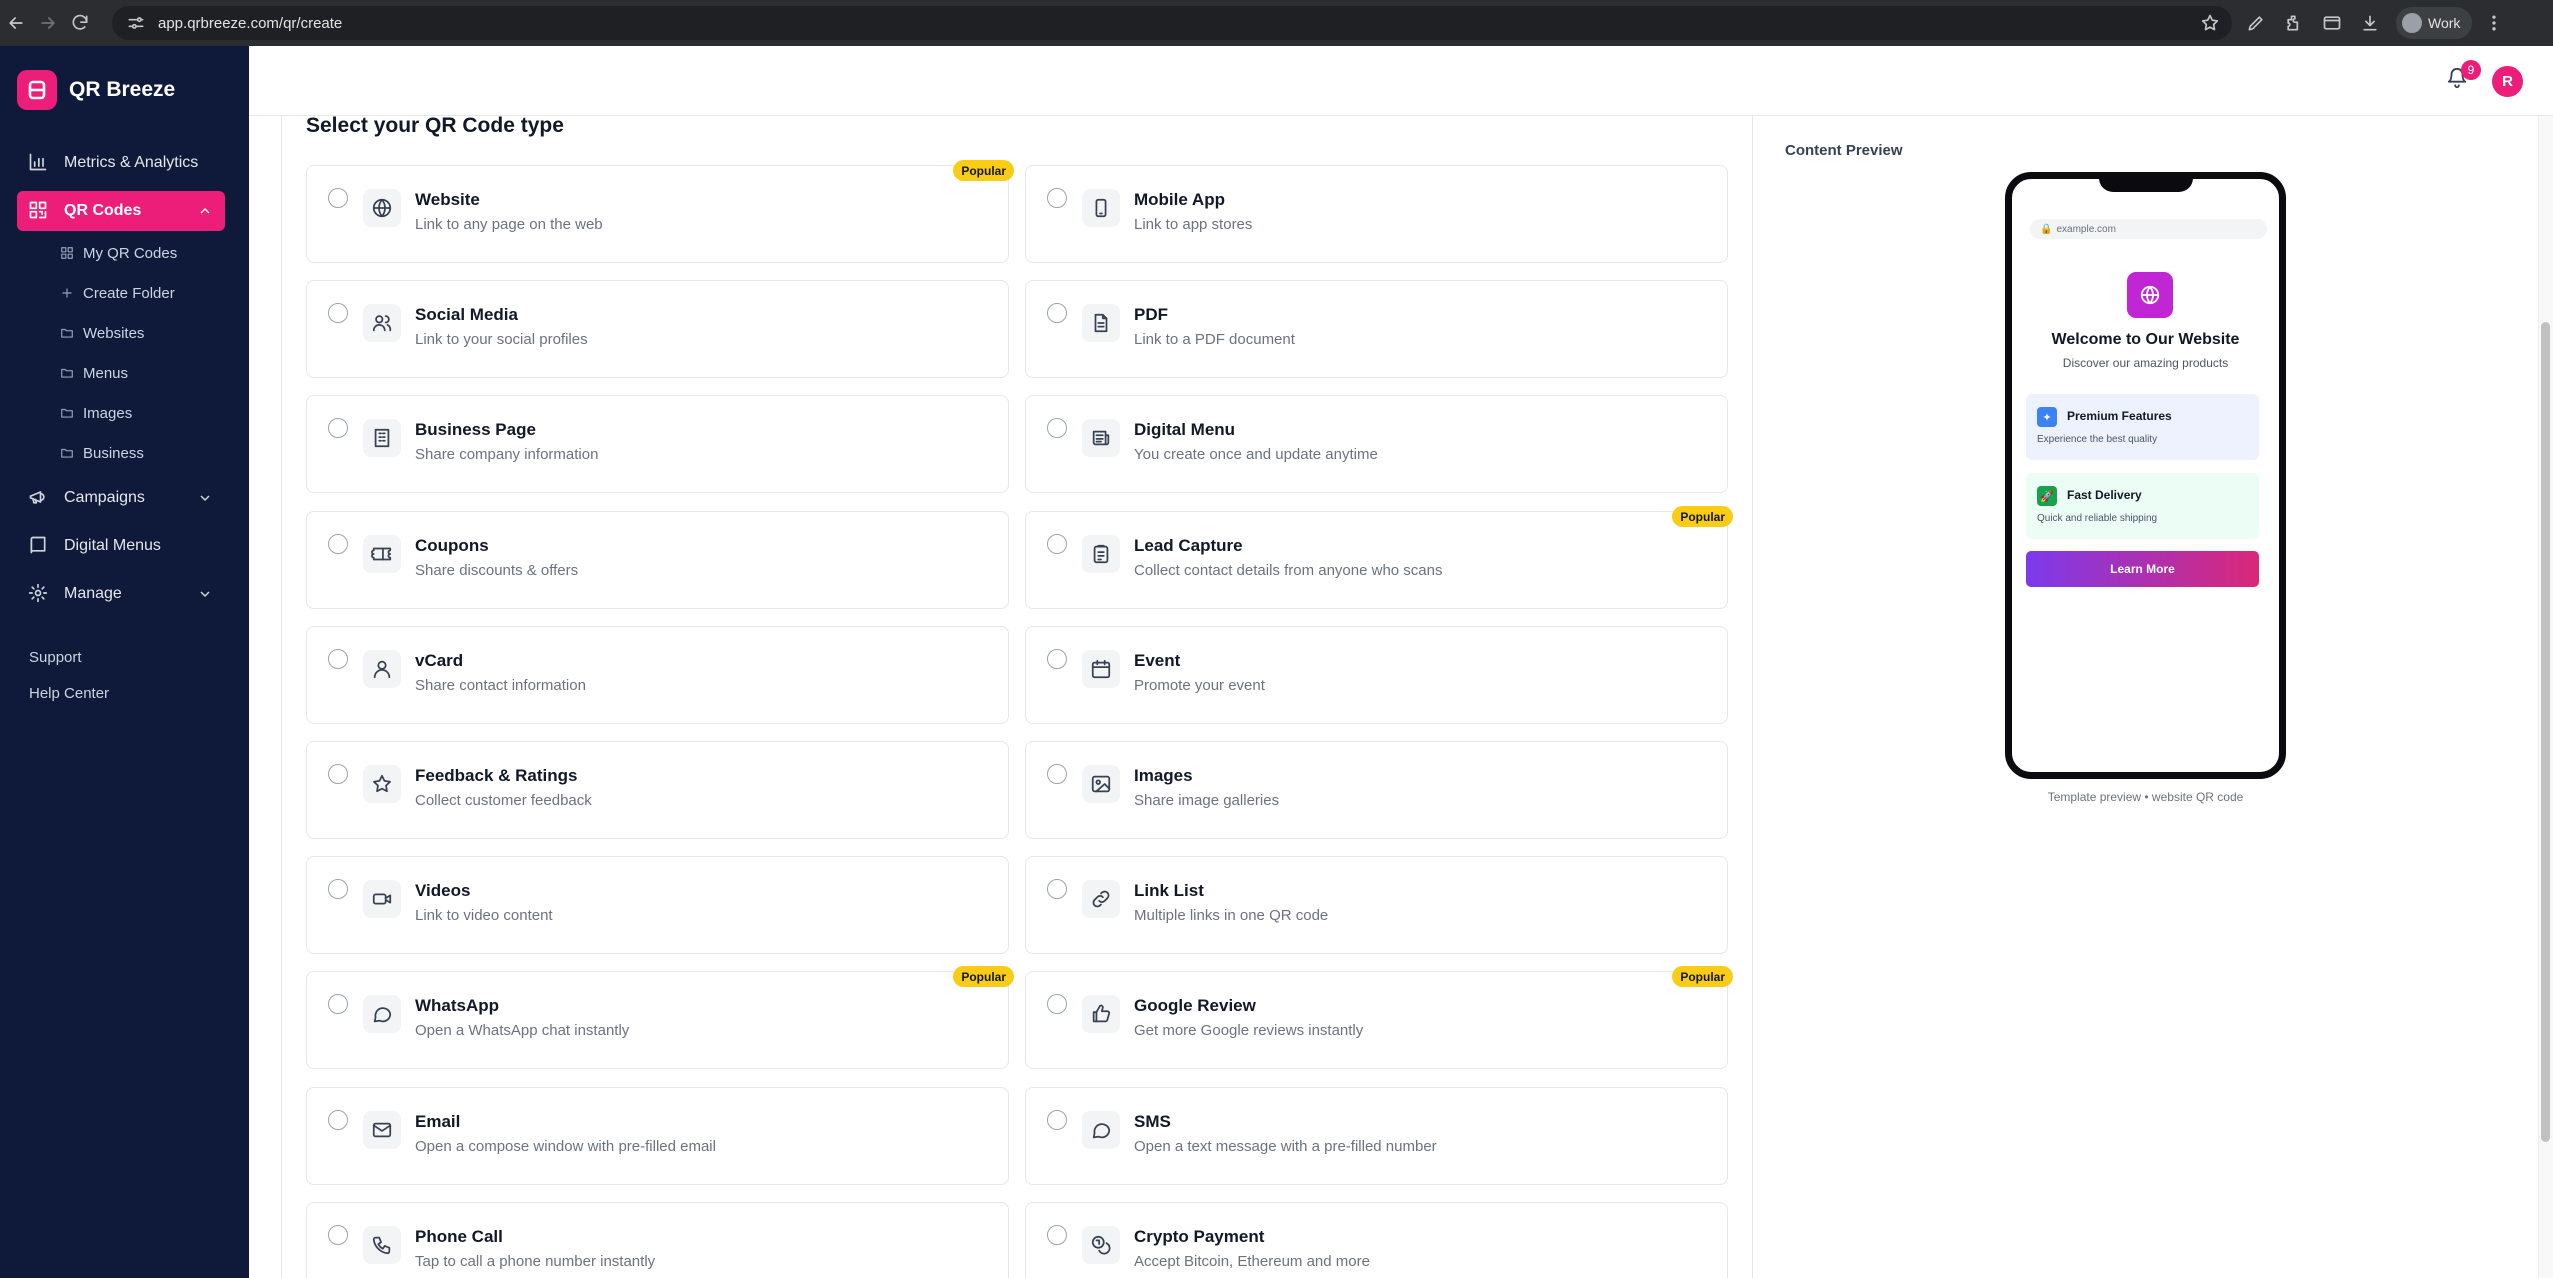 This screenshot has width=2553, height=1278. I want to click on sidebar-subitem-label: Websites, so click(114, 333).